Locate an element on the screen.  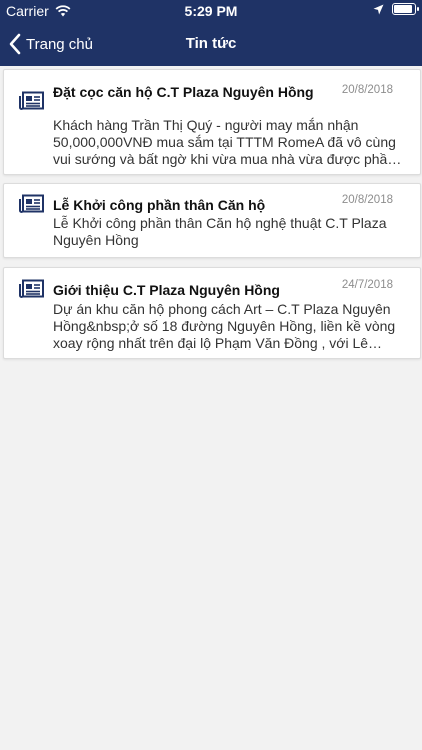
news-title: Giới thiệu C.T Plaza Nguyên Hồng is located at coordinates (166, 290).